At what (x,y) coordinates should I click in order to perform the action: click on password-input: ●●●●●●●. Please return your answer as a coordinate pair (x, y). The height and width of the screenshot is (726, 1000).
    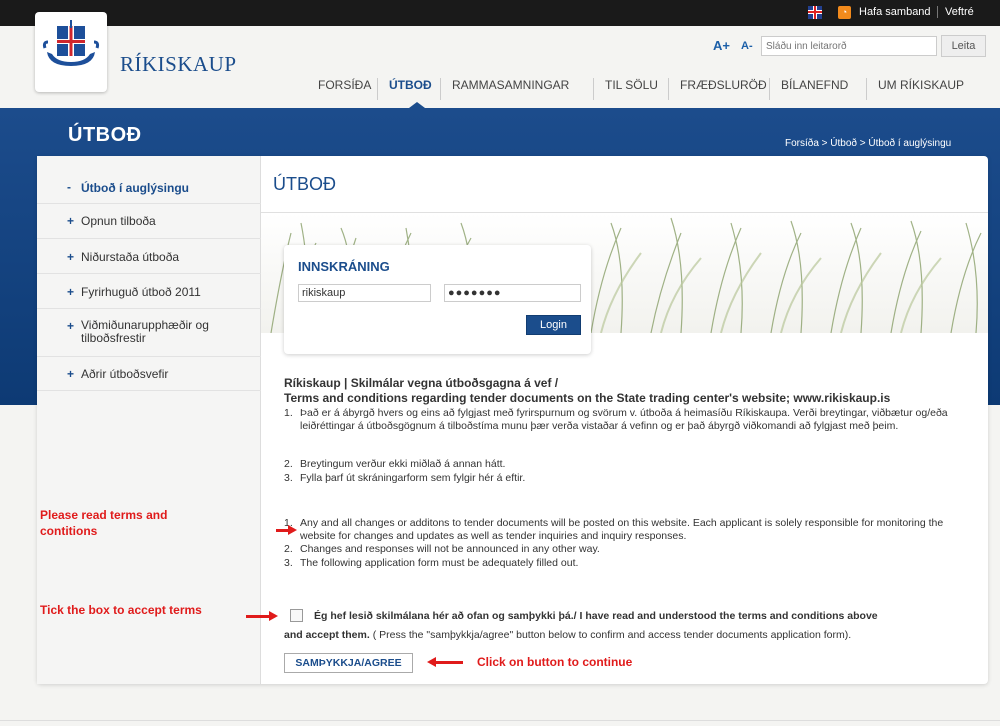
    Looking at the image, I should click on (512, 293).